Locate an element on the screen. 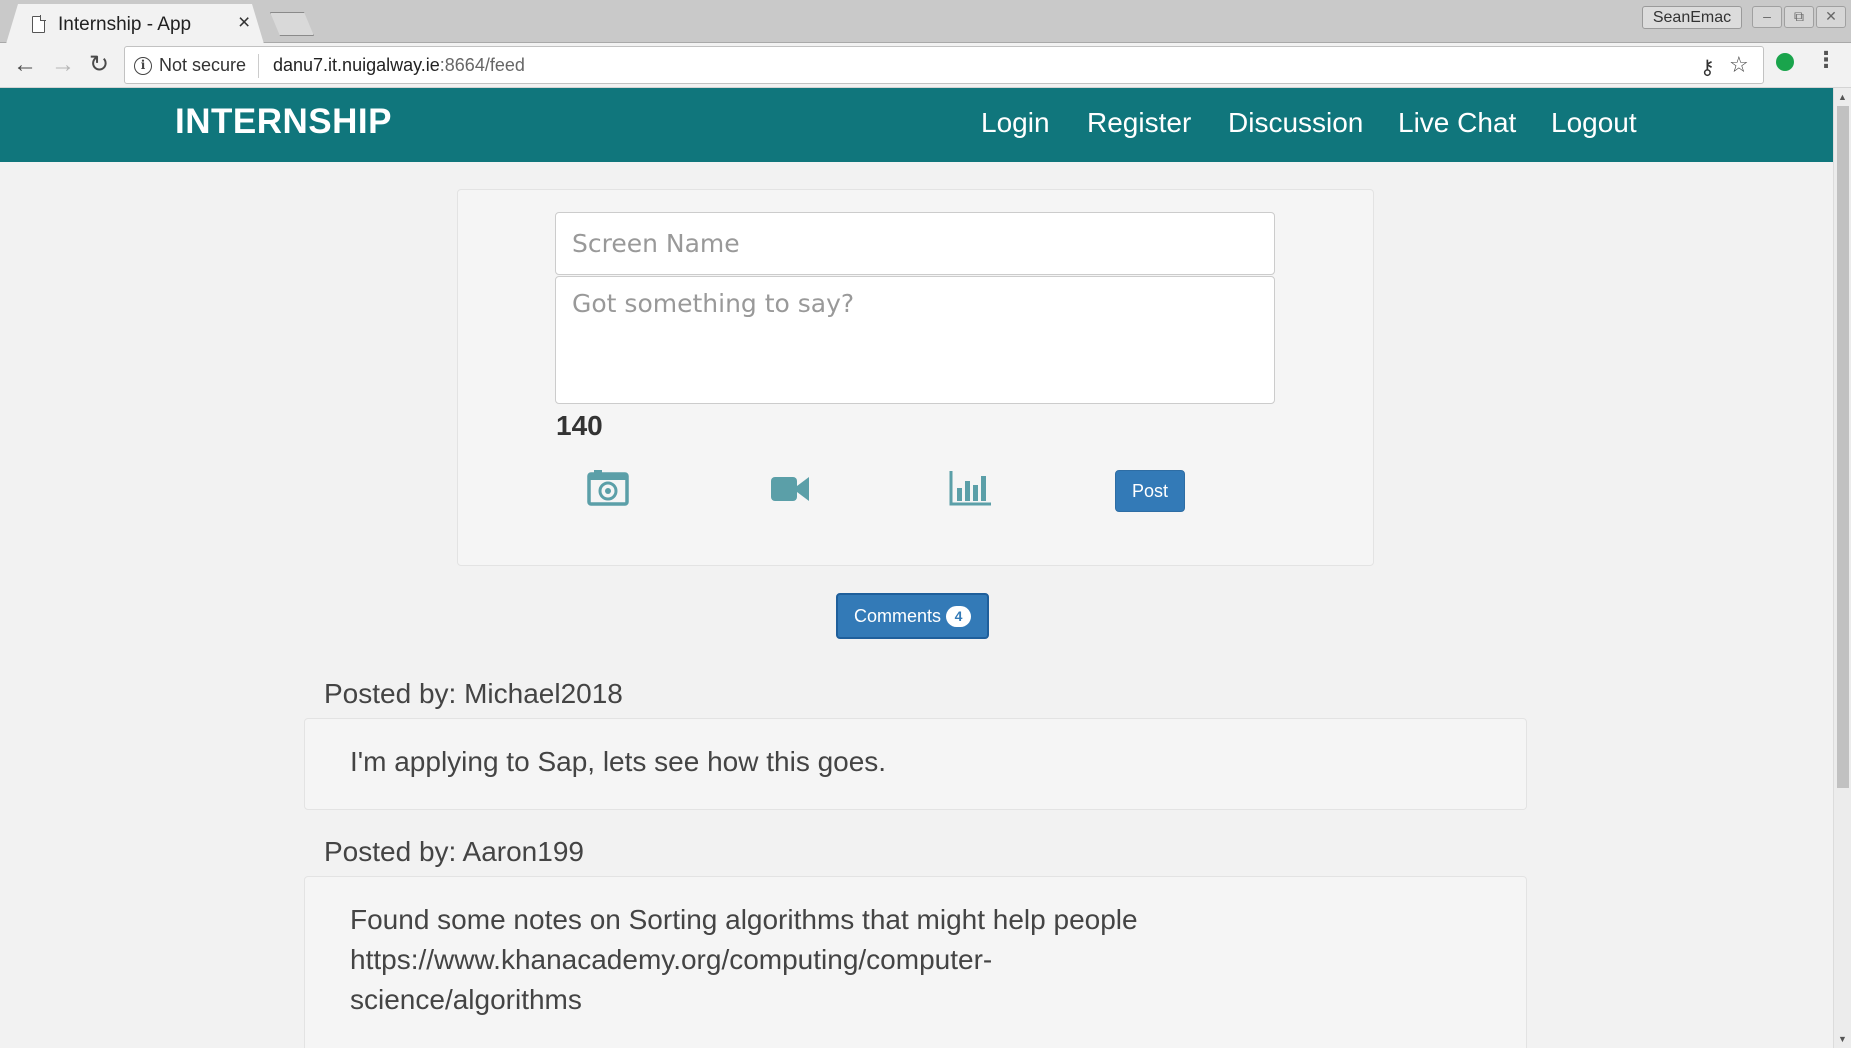  url-path: :8664/feed is located at coordinates (482, 65).